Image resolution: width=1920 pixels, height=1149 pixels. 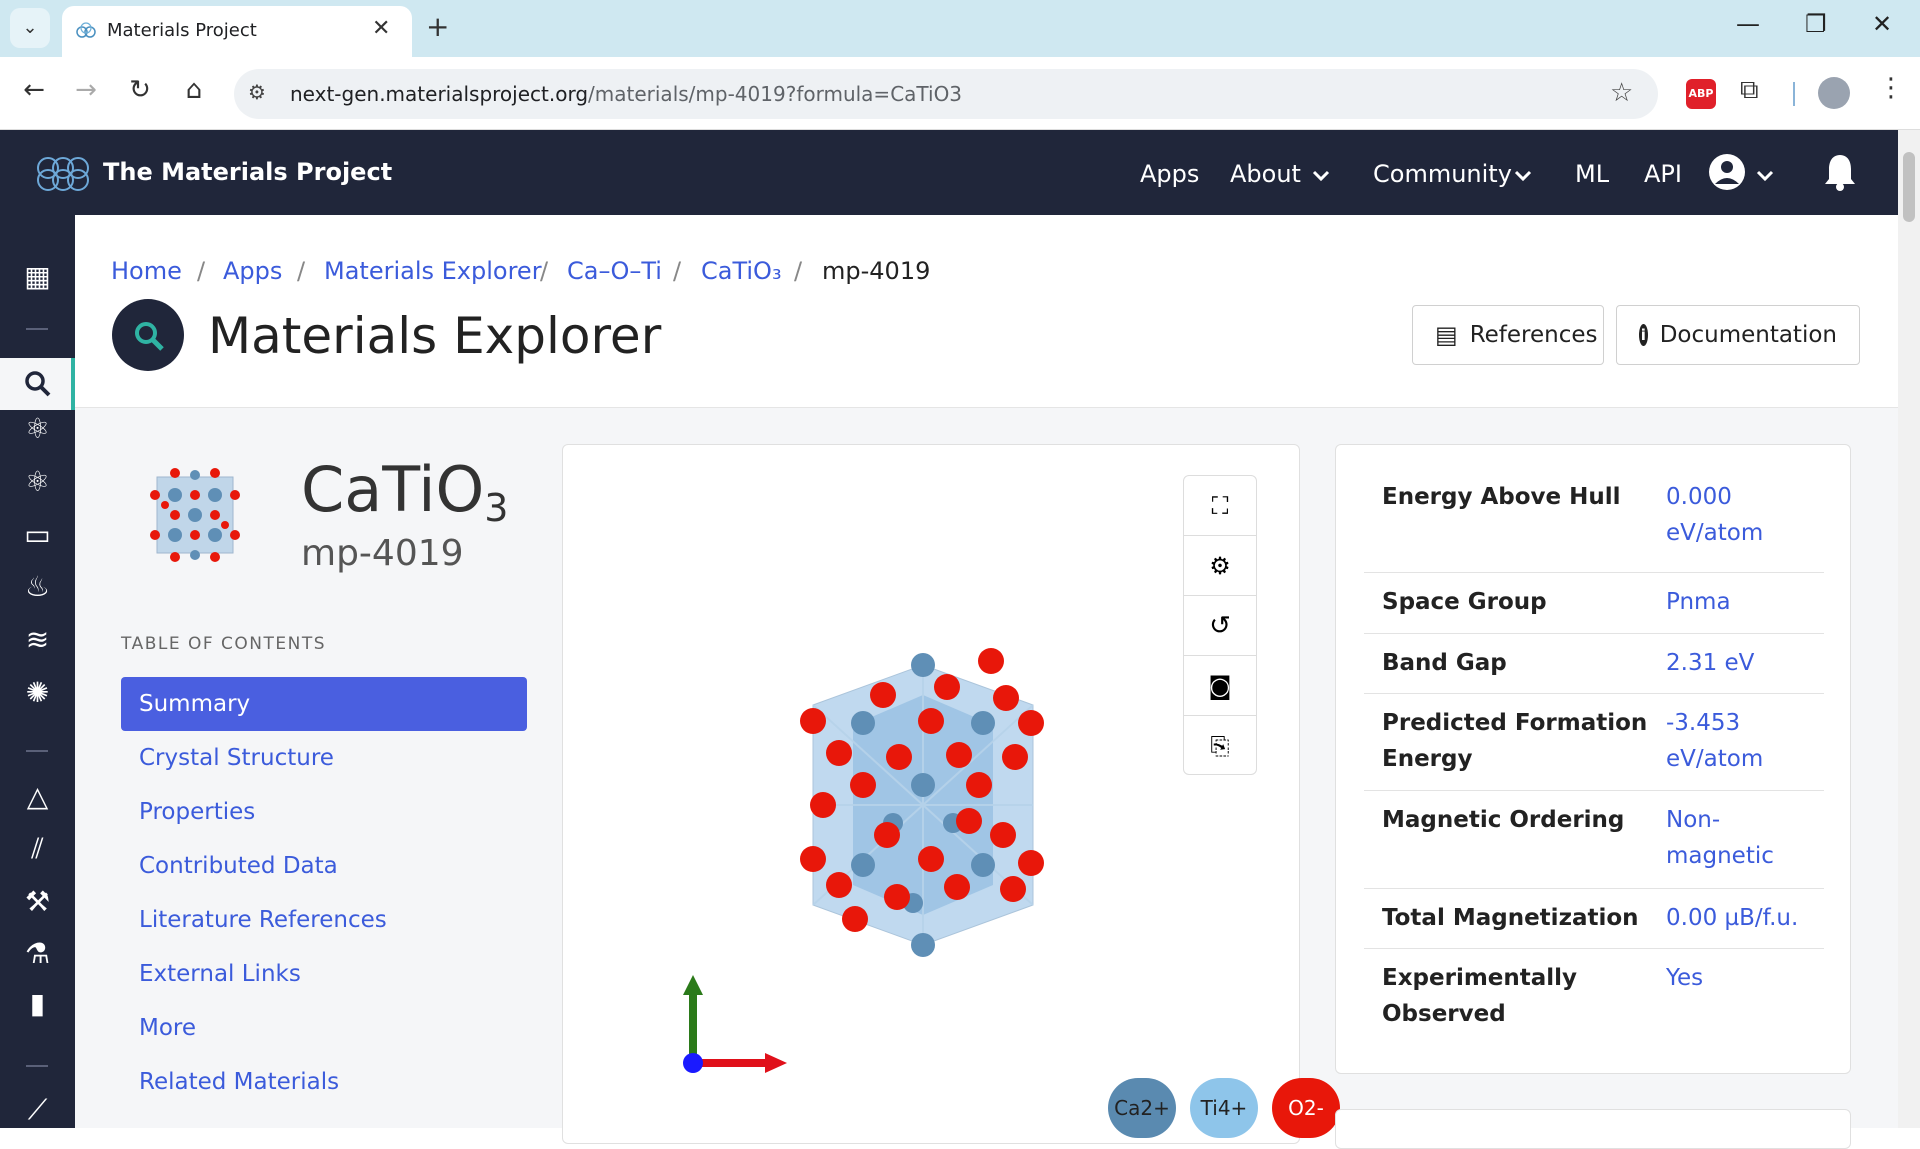 What do you see at coordinates (1746, 515) in the screenshot?
I see `property-value: 0.000 eV/atom` at bounding box center [1746, 515].